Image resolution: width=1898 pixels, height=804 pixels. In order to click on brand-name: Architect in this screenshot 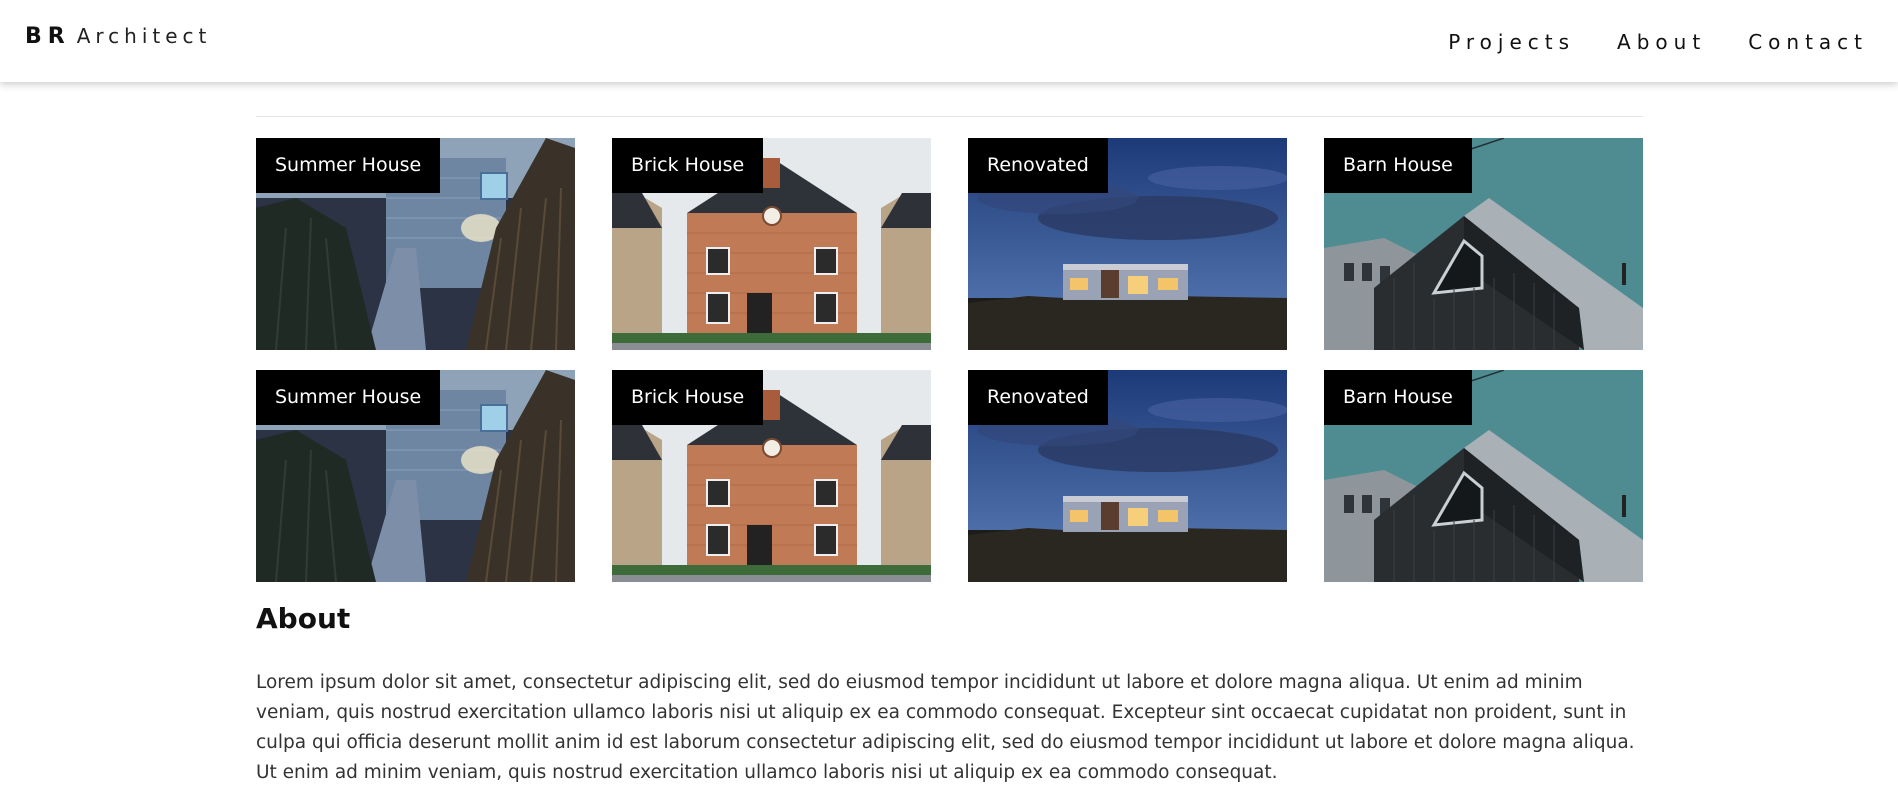, I will do `click(144, 36)`.